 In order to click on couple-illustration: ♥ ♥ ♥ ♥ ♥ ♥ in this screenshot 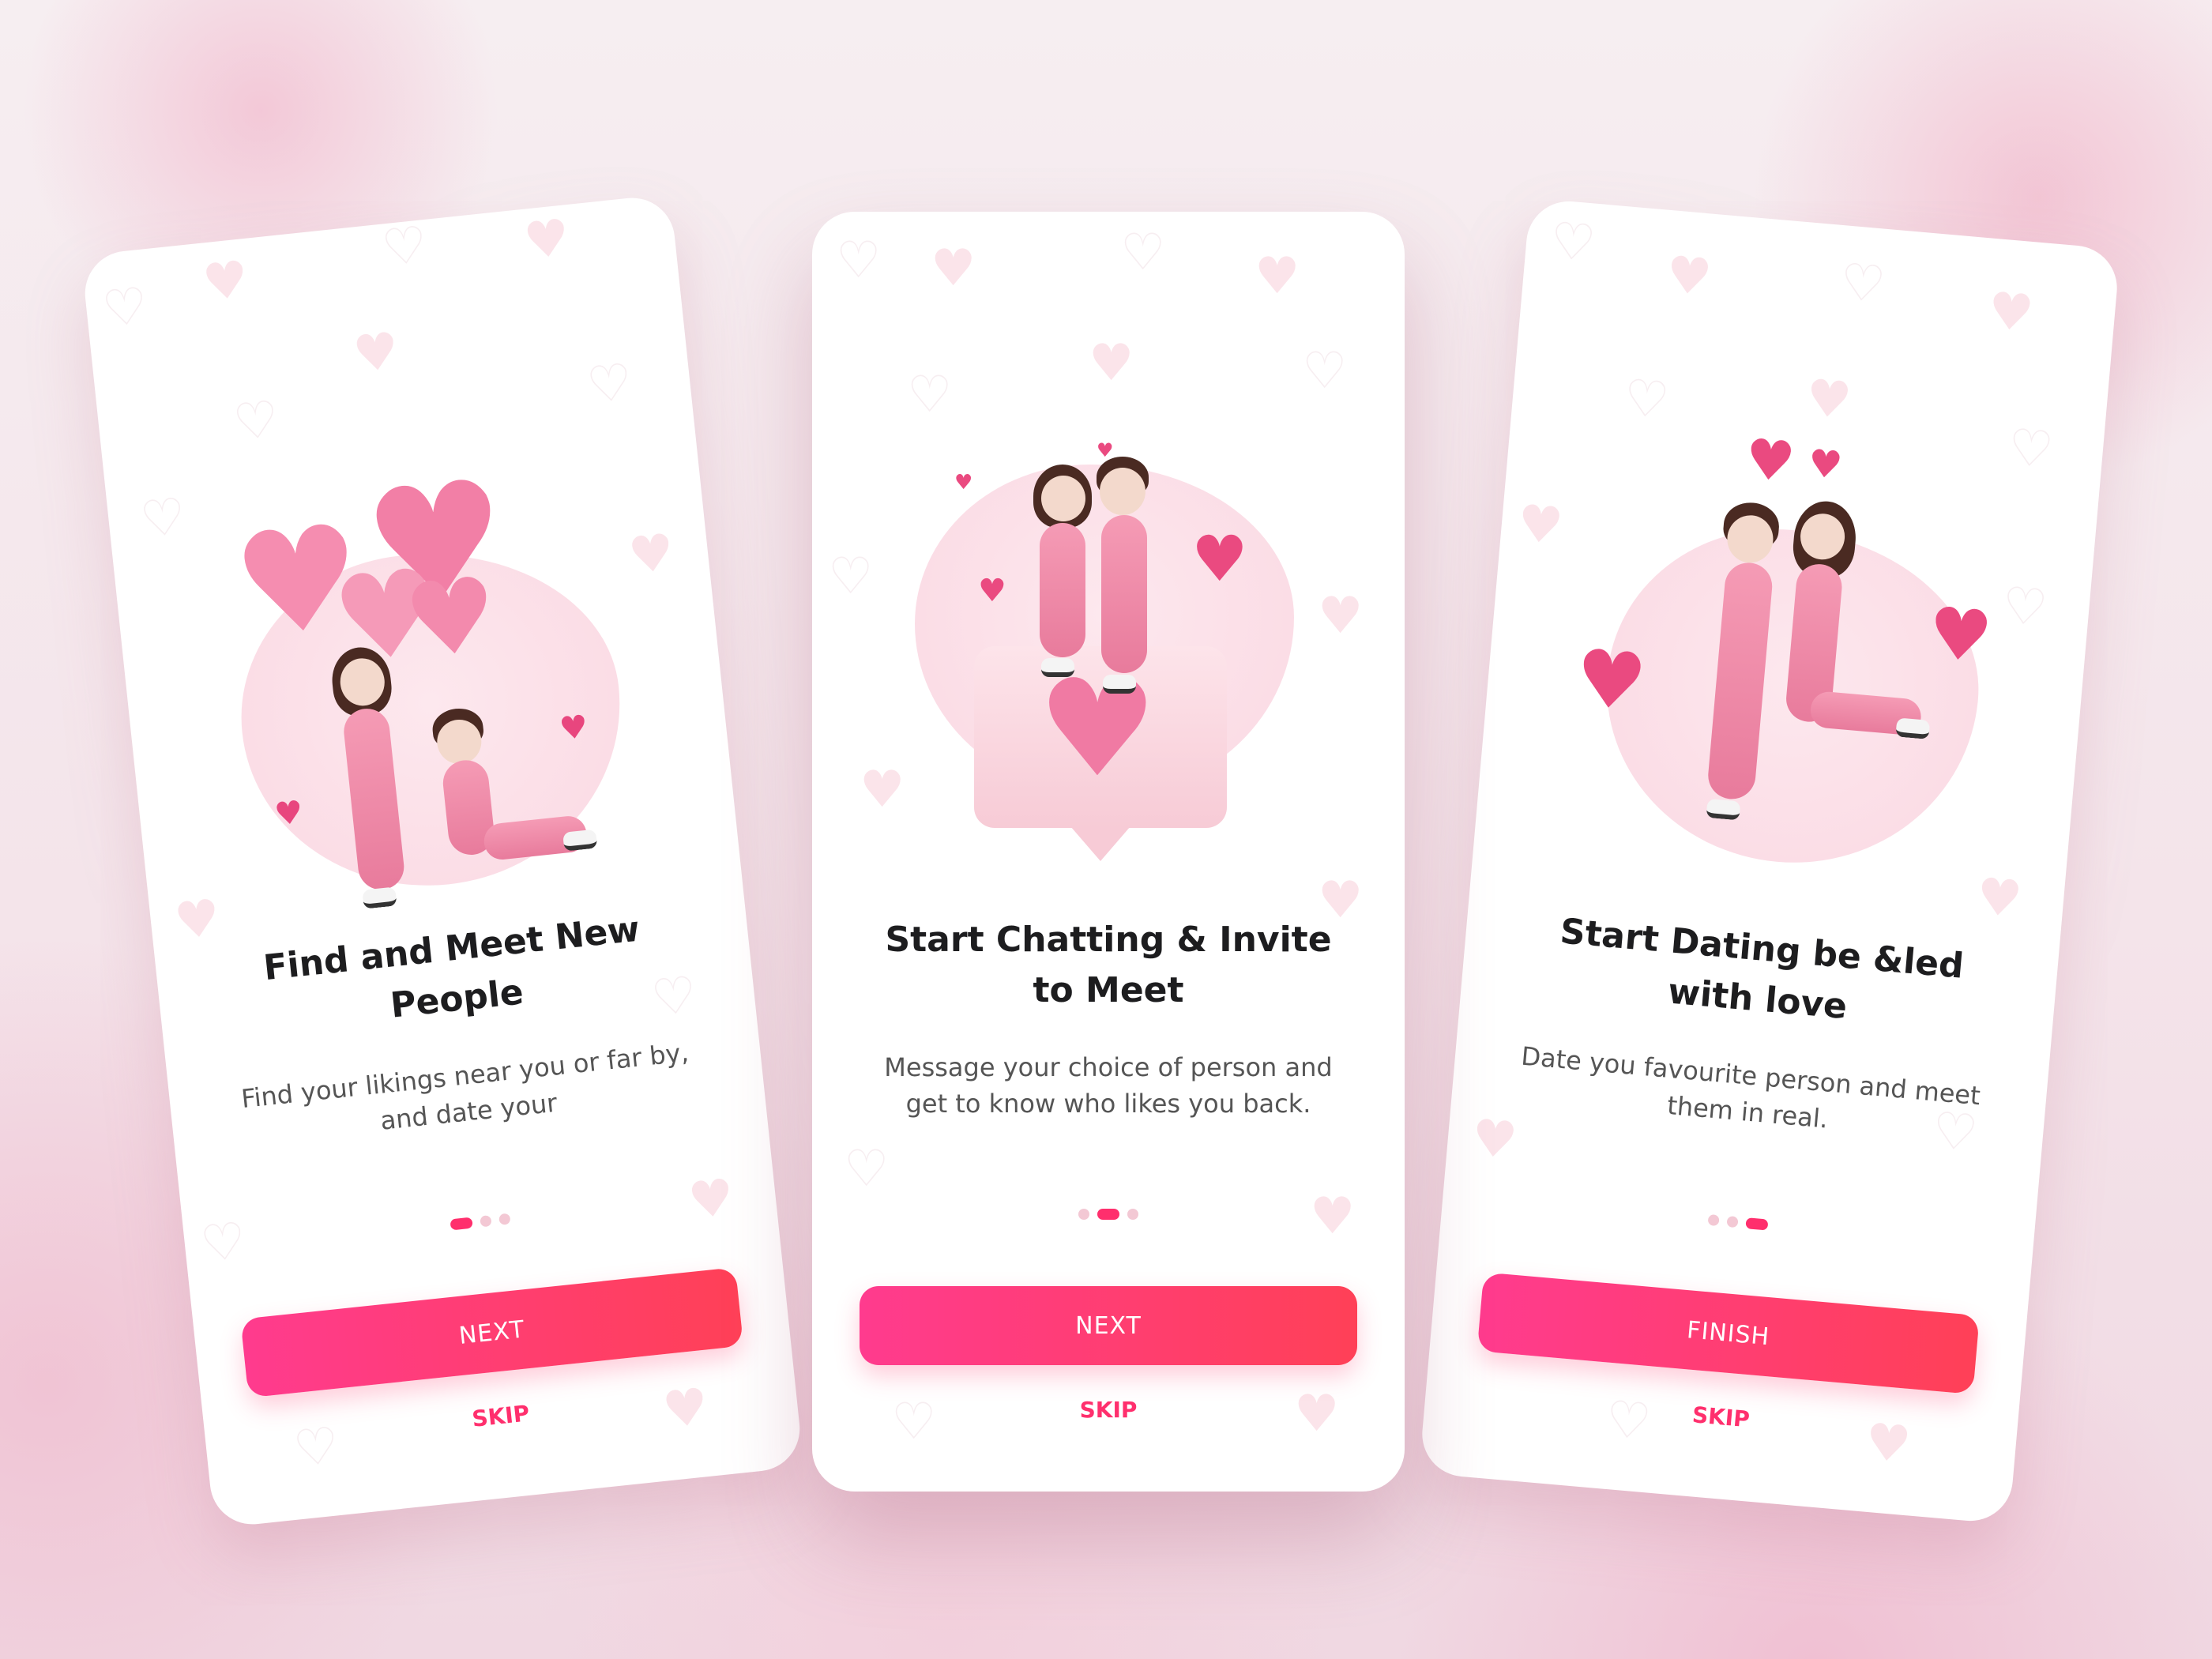, I will do `click(424, 685)`.